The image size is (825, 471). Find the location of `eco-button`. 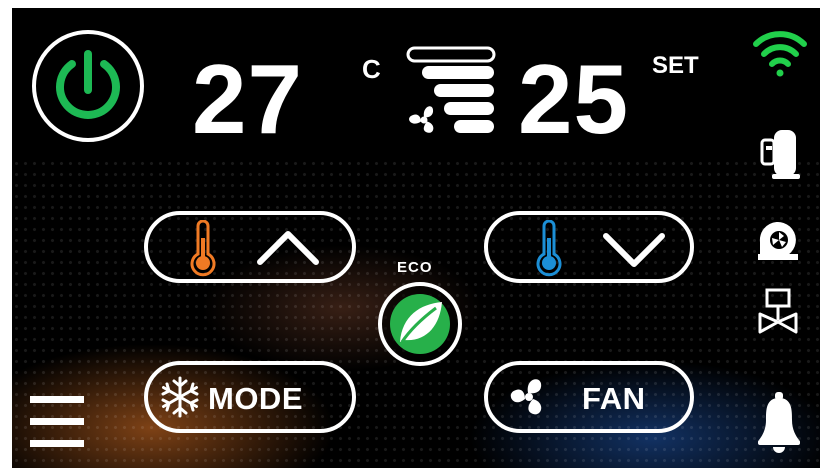

eco-button is located at coordinates (420, 324).